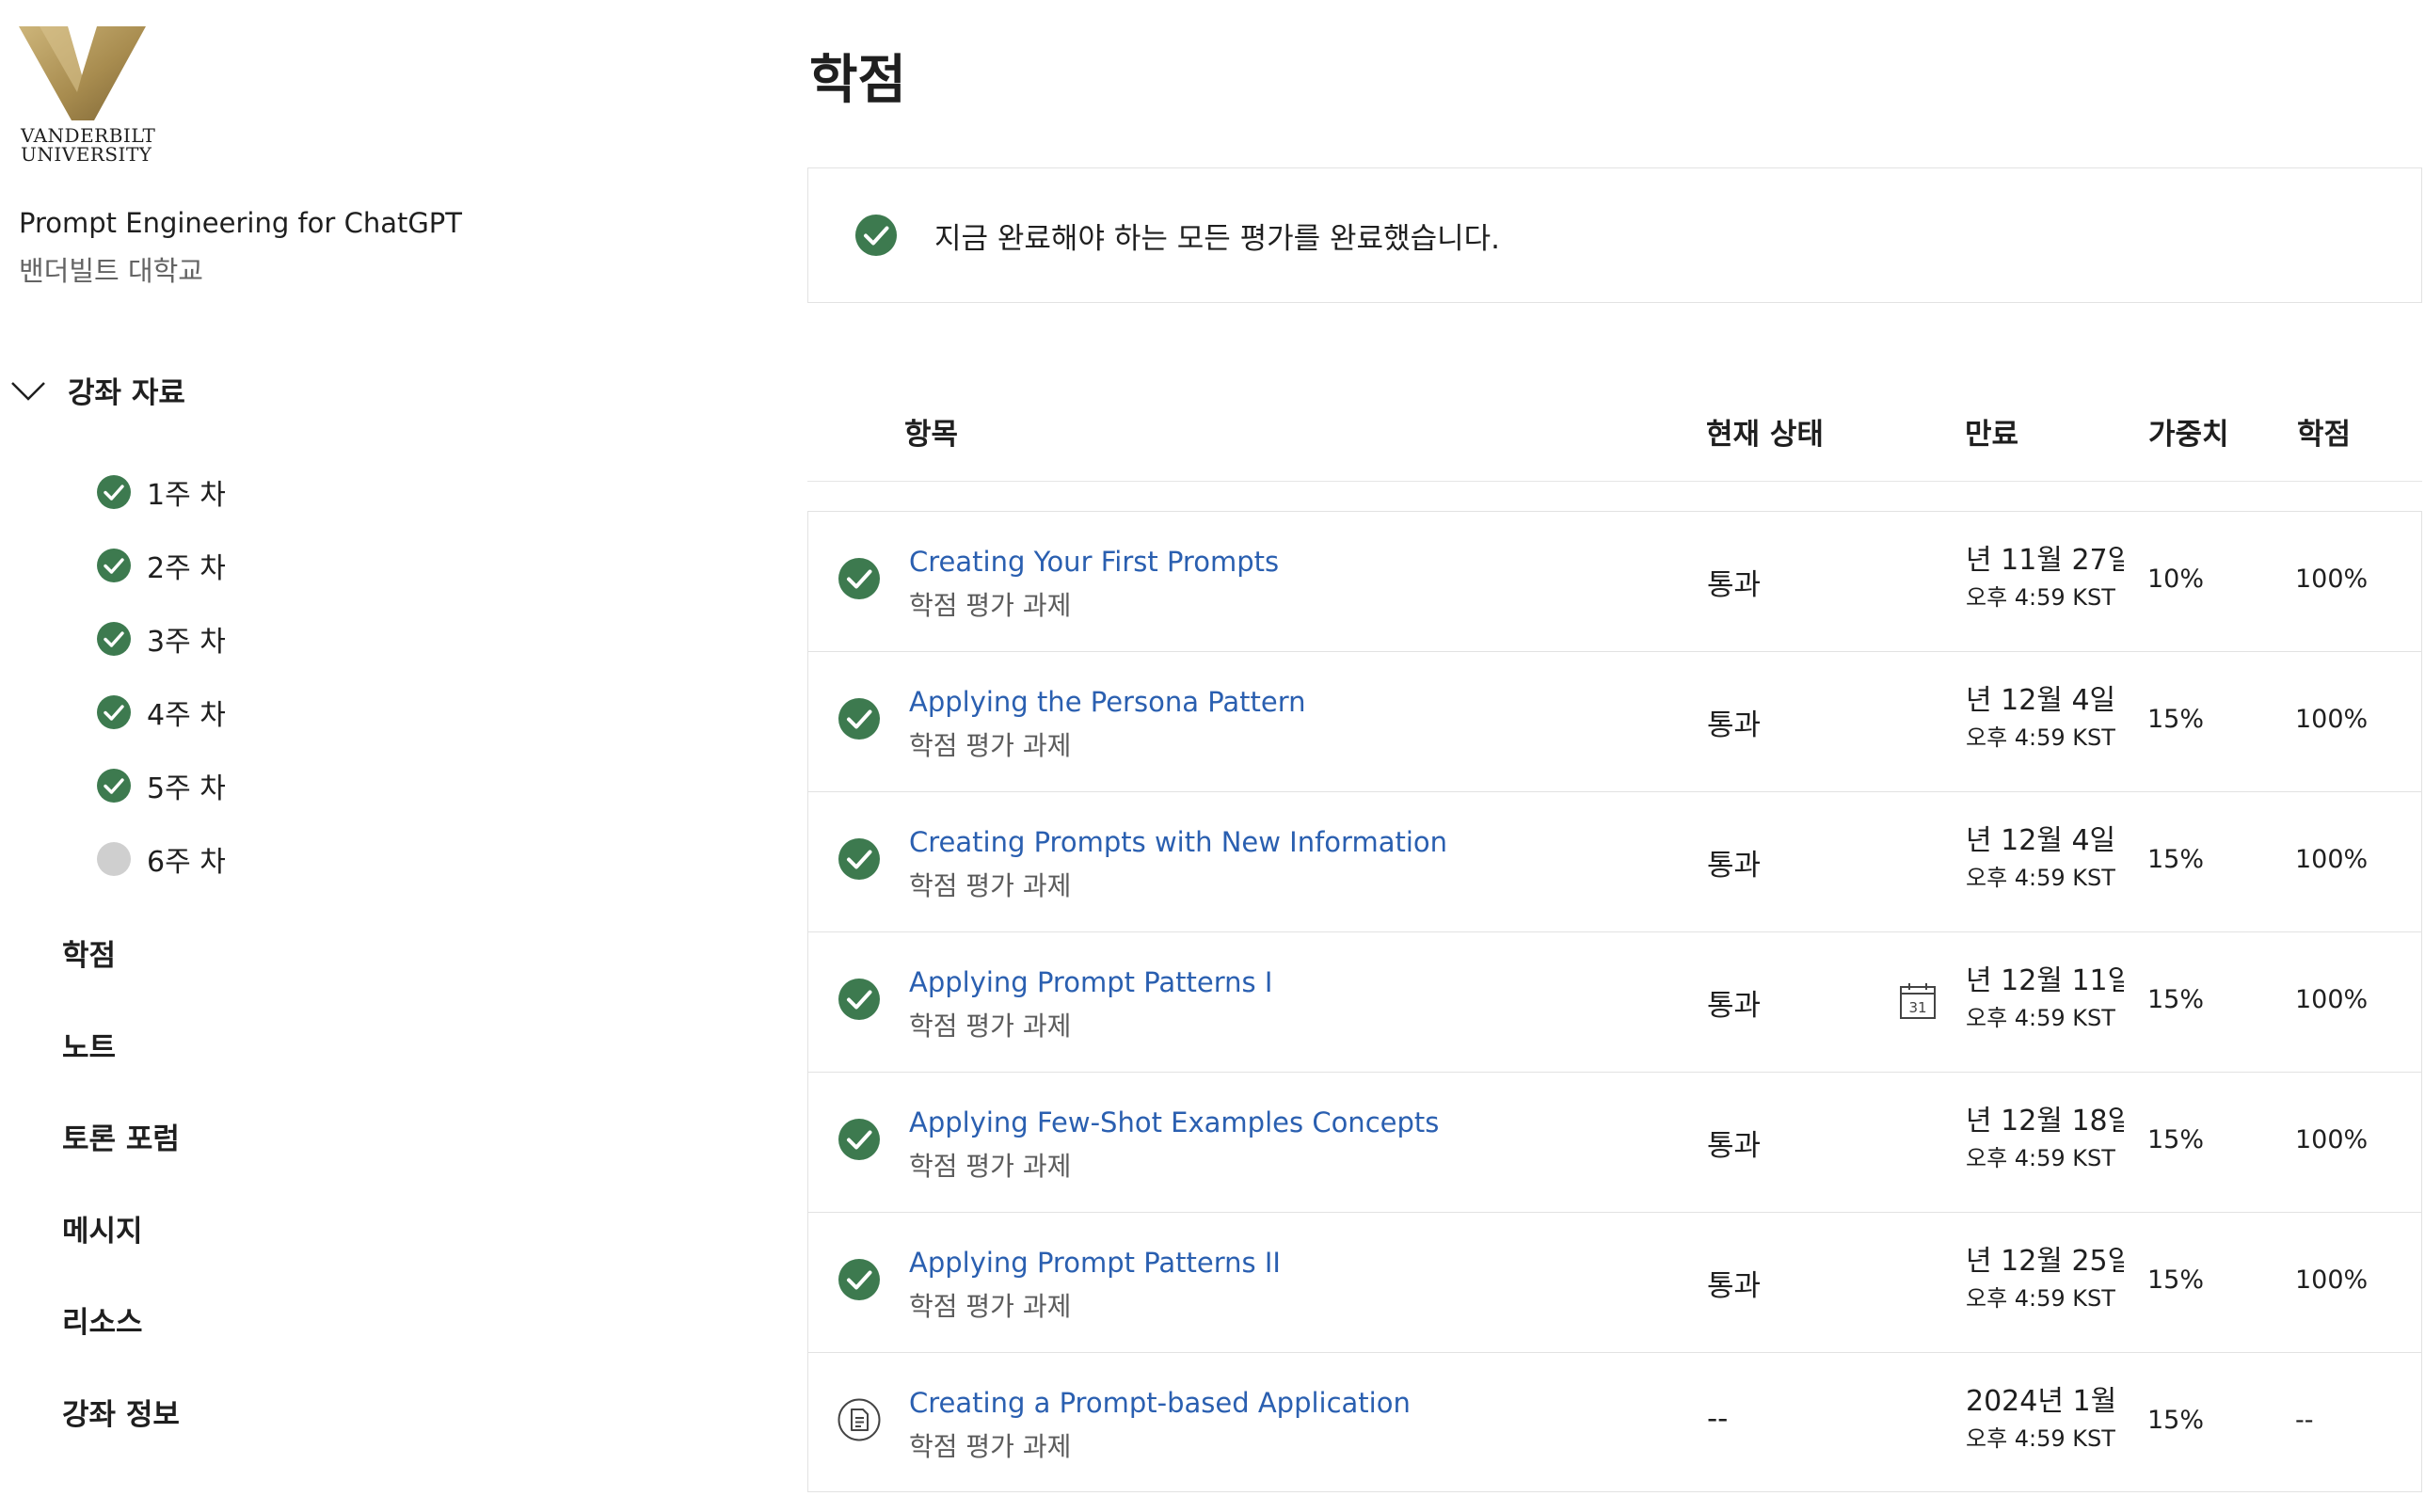  What do you see at coordinates (2045, 981) in the screenshot?
I see `due-date-day: 년 12월 11일` at bounding box center [2045, 981].